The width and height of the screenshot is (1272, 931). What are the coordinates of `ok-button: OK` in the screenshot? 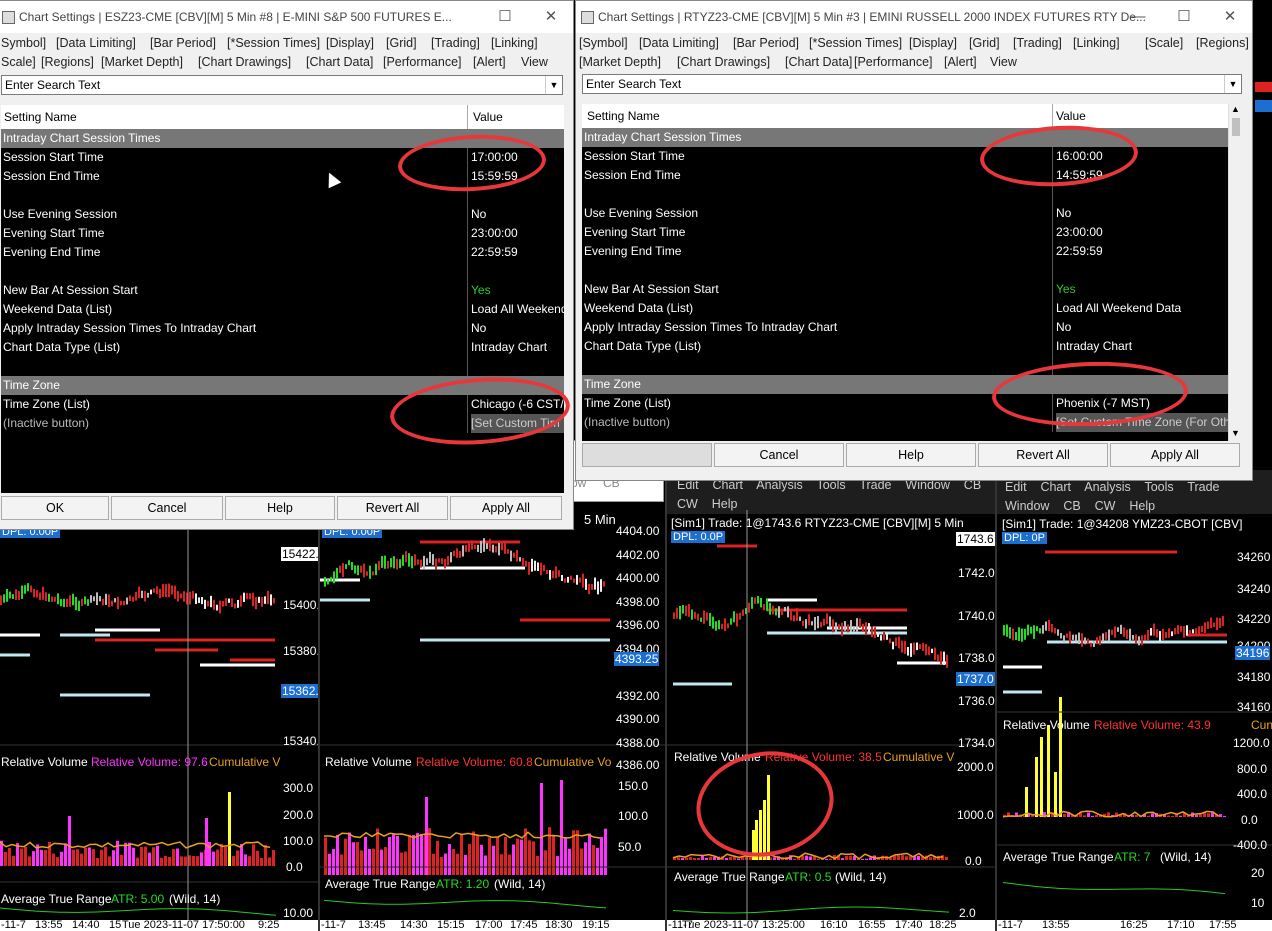 It's located at (55, 508).